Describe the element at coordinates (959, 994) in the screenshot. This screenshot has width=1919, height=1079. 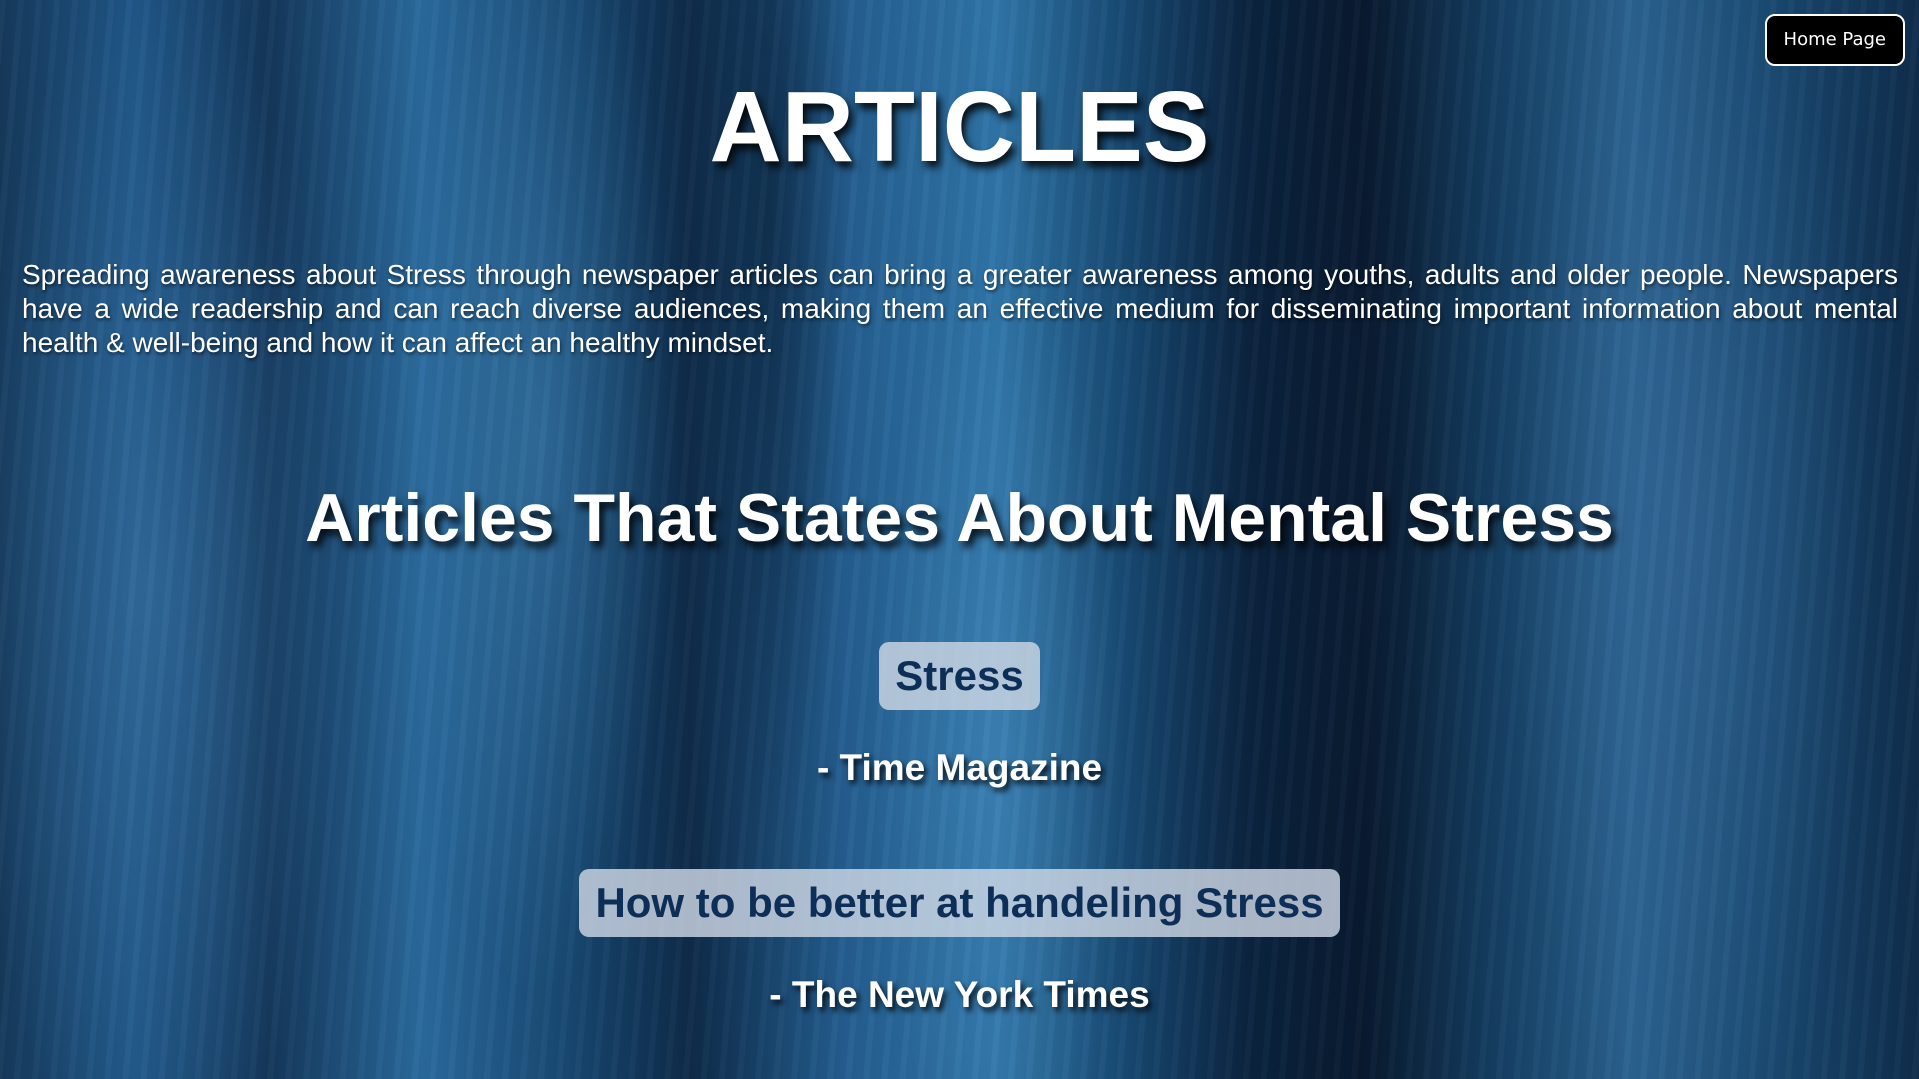
I see `article-source: - The New York Times` at that location.